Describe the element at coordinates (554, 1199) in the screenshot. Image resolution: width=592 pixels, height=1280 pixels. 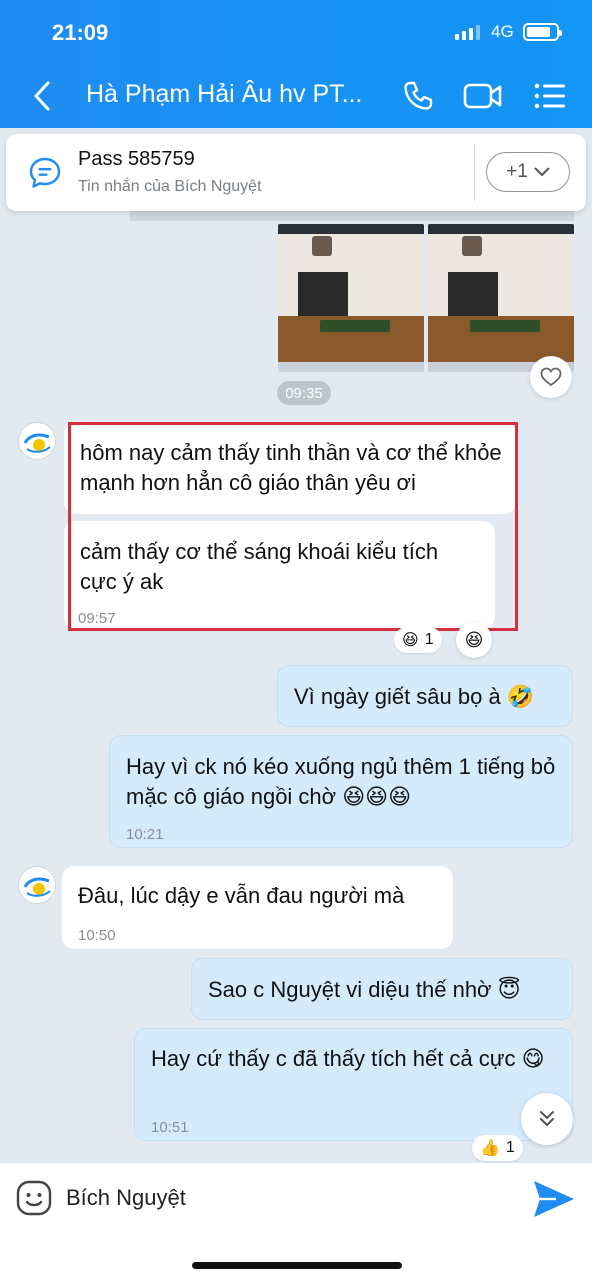
I see `send-icon` at that location.